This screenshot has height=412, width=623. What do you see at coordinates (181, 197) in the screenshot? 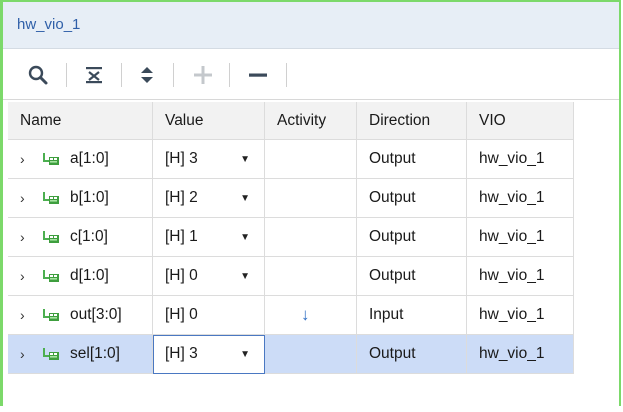
I see `probe-value: [H] 2` at bounding box center [181, 197].